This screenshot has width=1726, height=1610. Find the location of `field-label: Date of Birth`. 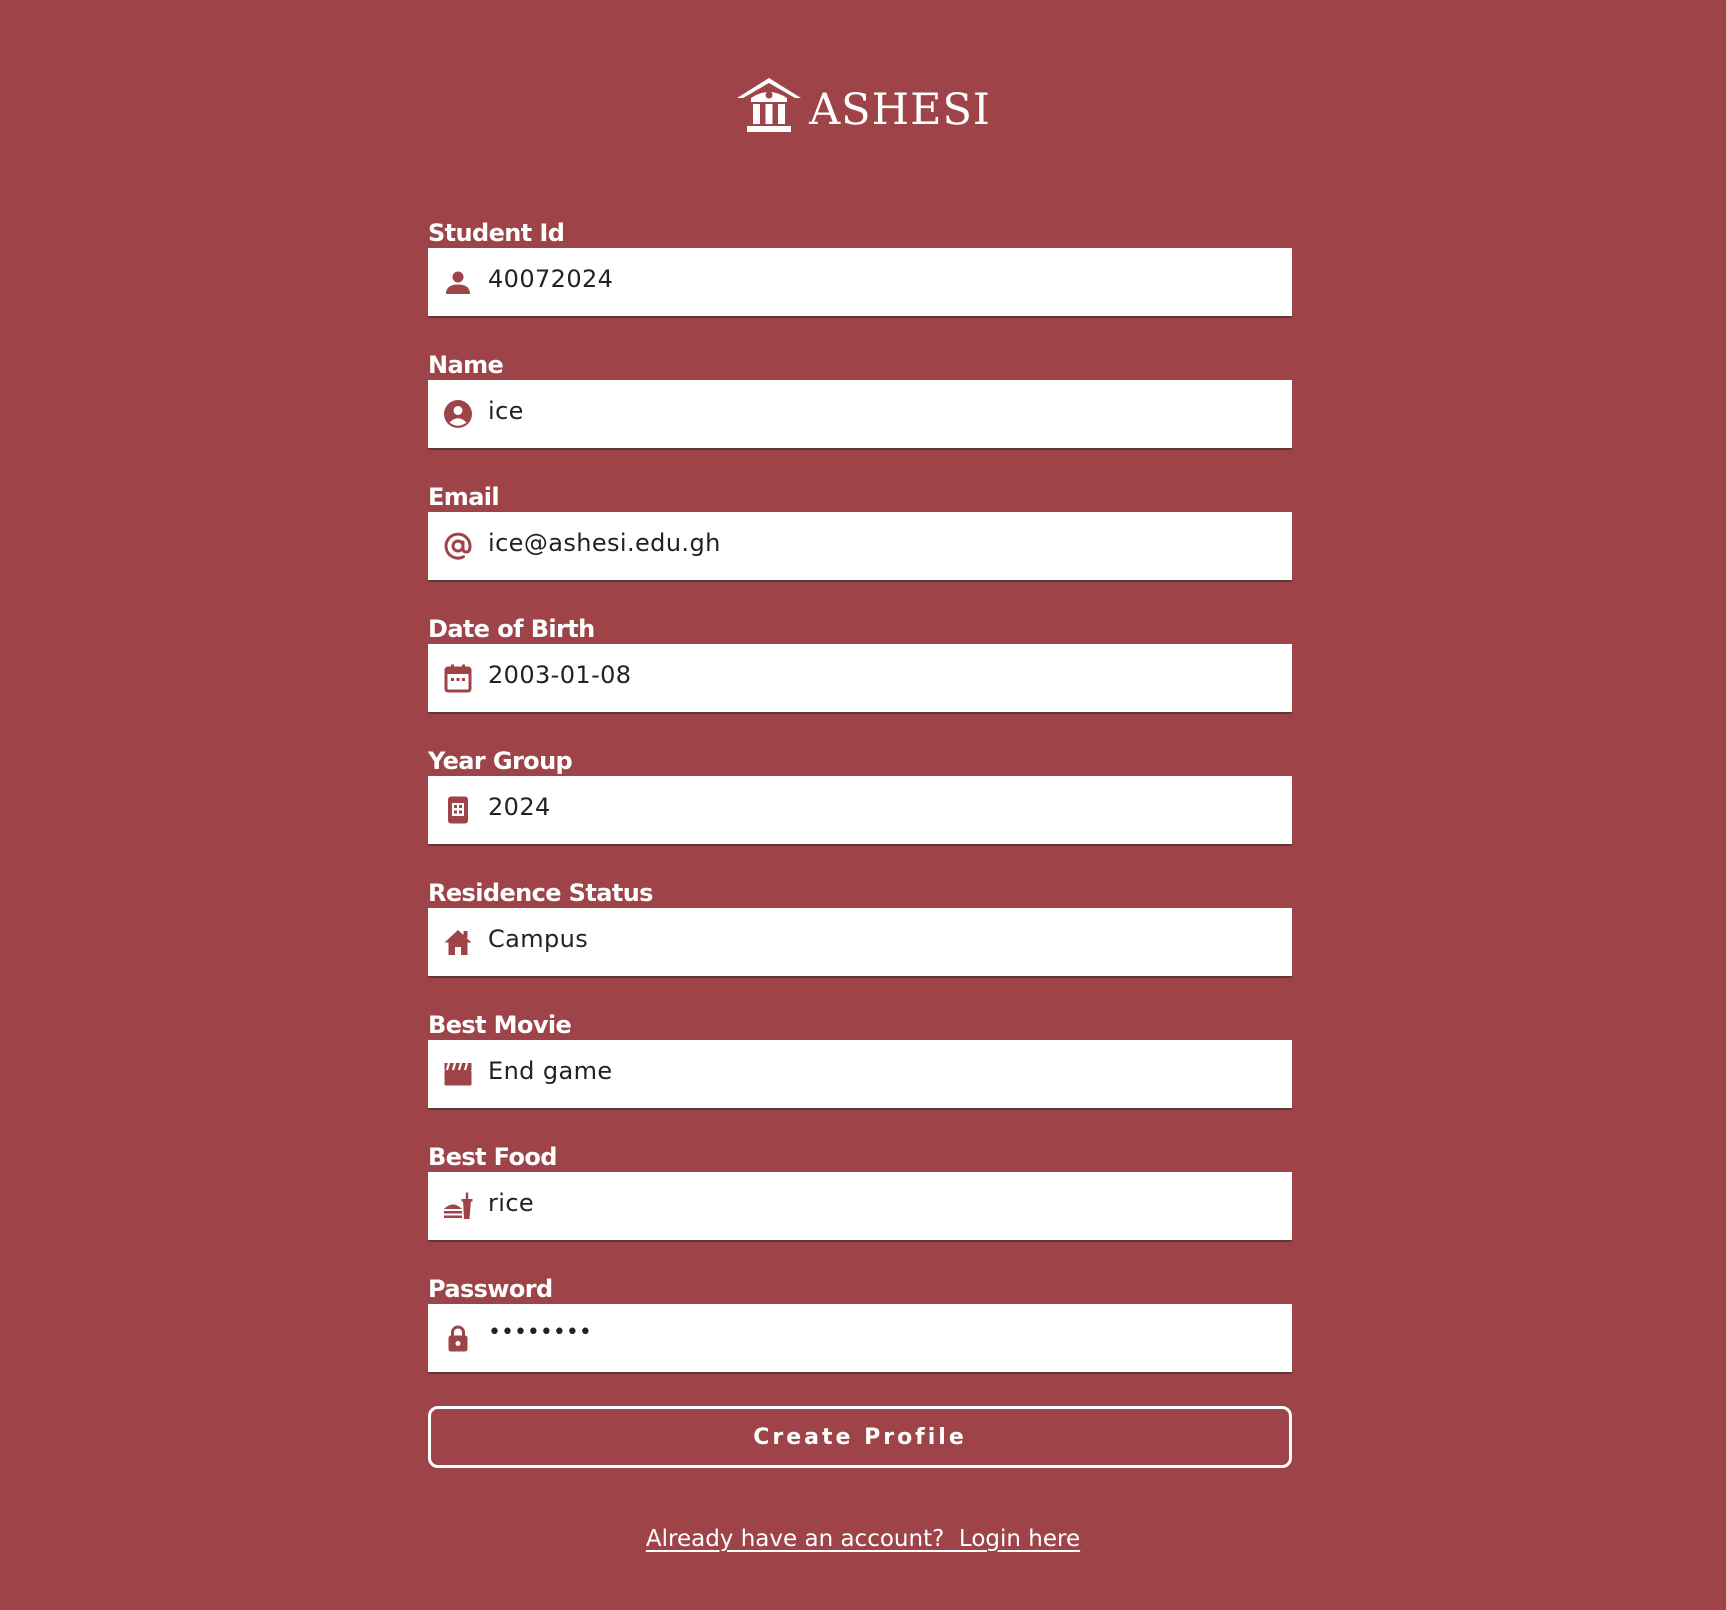

field-label: Date of Birth is located at coordinates (511, 629).